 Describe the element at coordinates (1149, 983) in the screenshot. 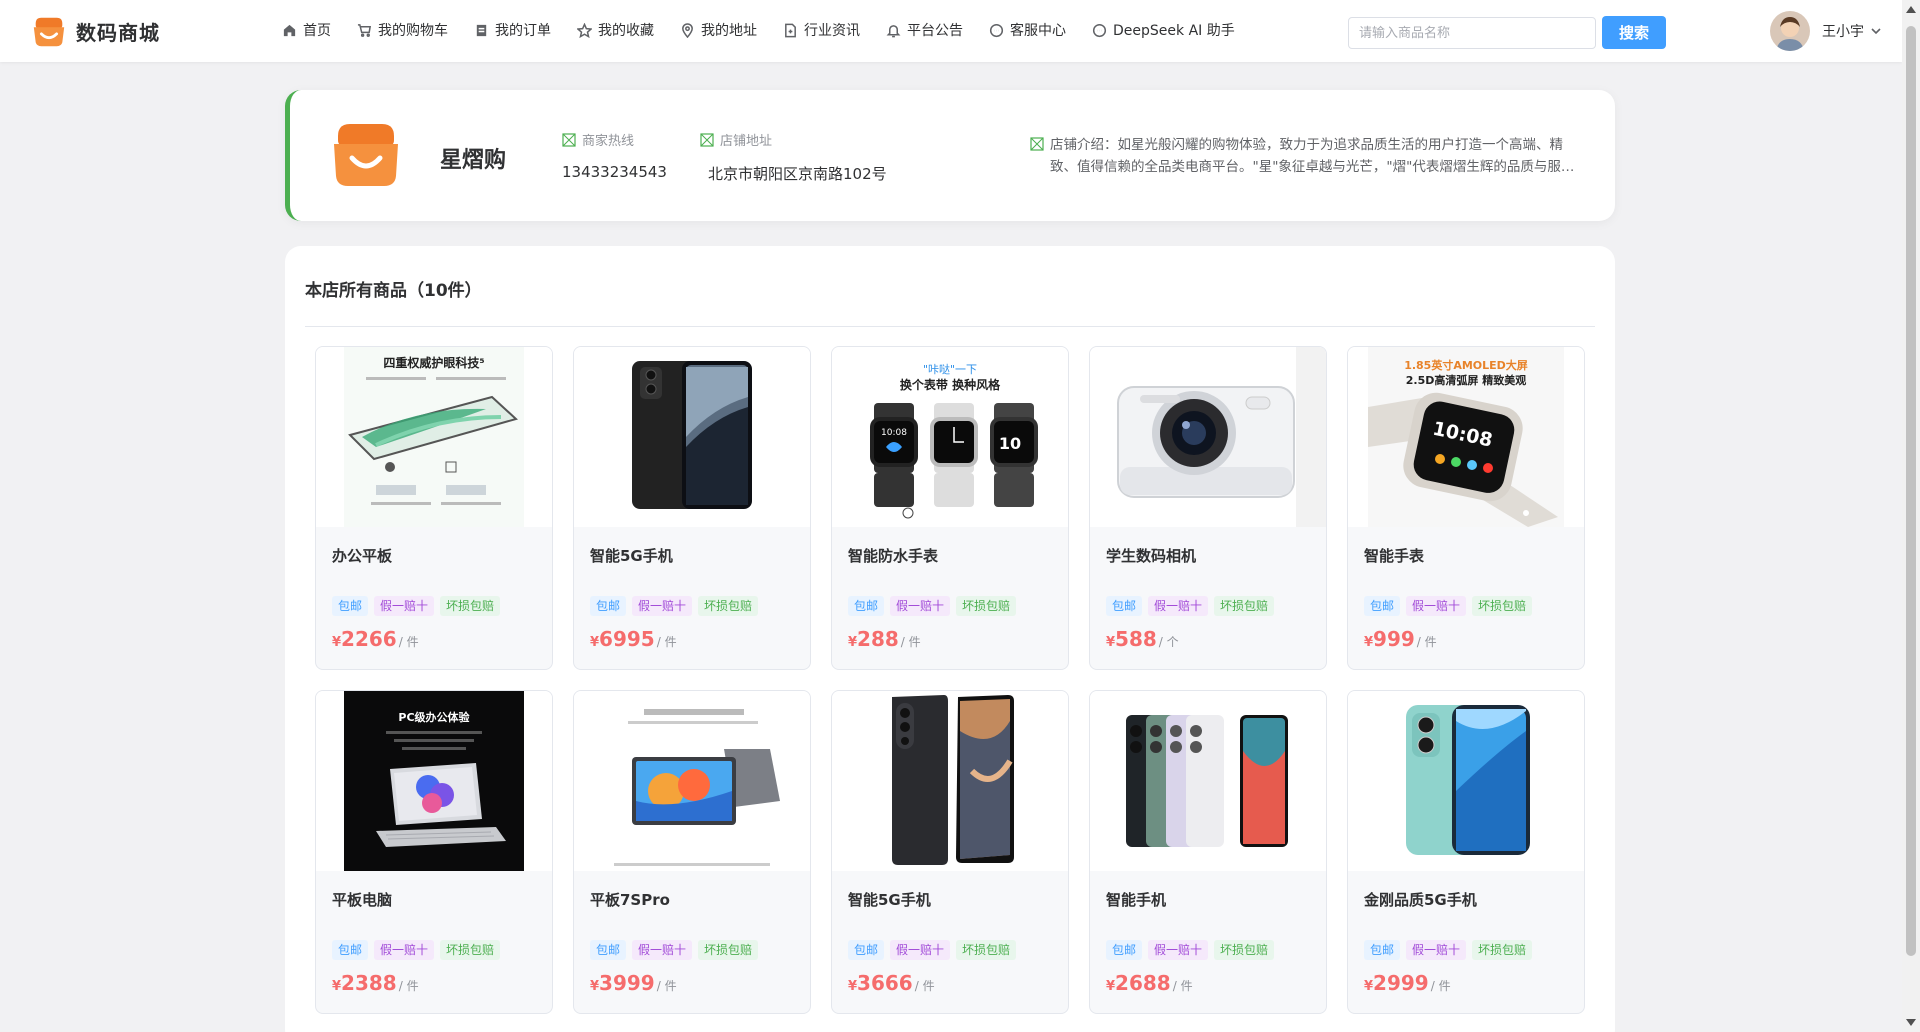

I see `product-price: ¥2688/ 件` at that location.